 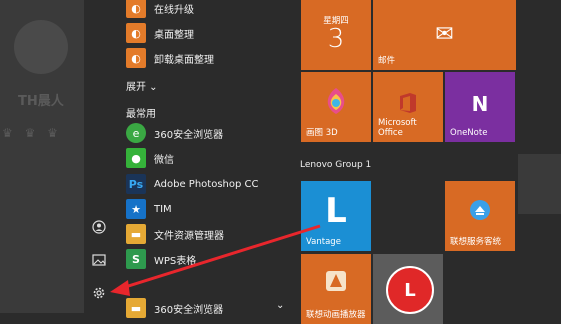 I want to click on red-annotation-arrow, so click(x=215, y=260).